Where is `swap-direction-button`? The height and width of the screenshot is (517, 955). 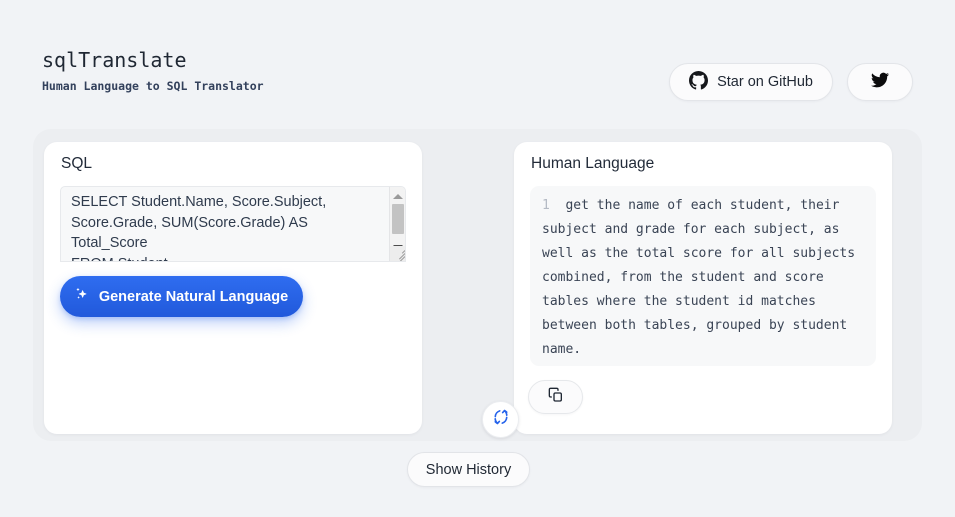 swap-direction-button is located at coordinates (500, 419).